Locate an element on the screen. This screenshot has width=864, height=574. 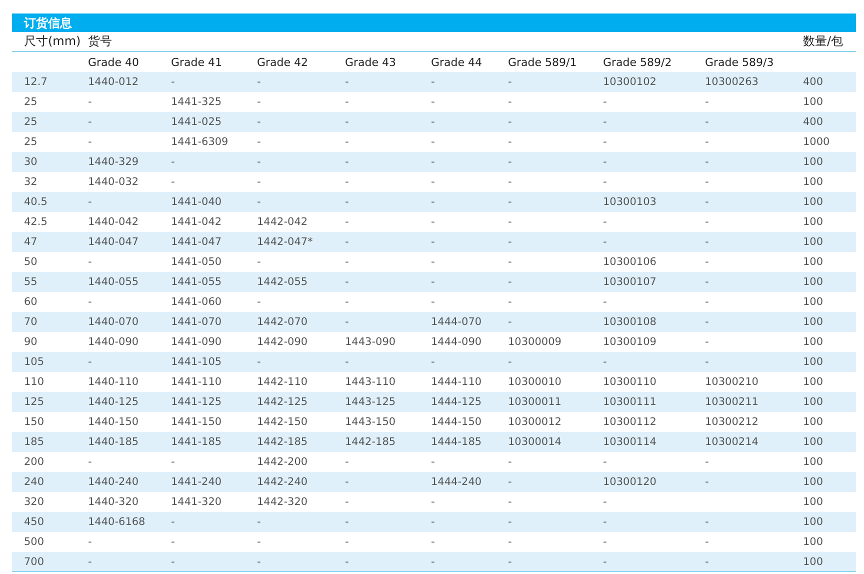
table-cell-text: 1441-150 is located at coordinates (196, 422).